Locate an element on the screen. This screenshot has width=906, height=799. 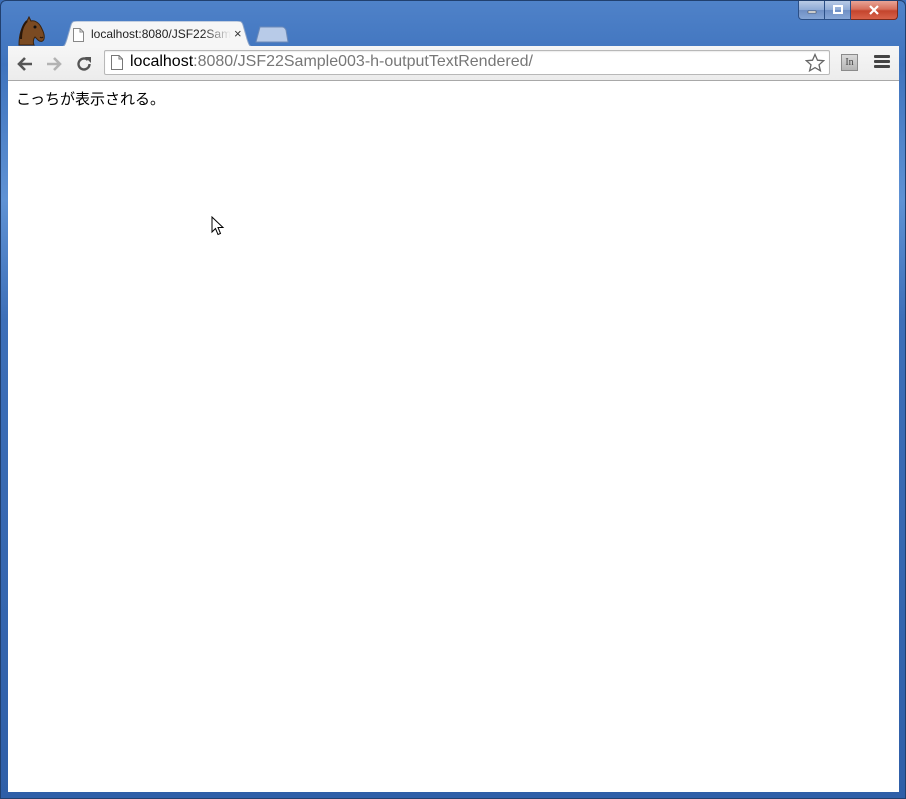
window-controls is located at coordinates (848, 10).